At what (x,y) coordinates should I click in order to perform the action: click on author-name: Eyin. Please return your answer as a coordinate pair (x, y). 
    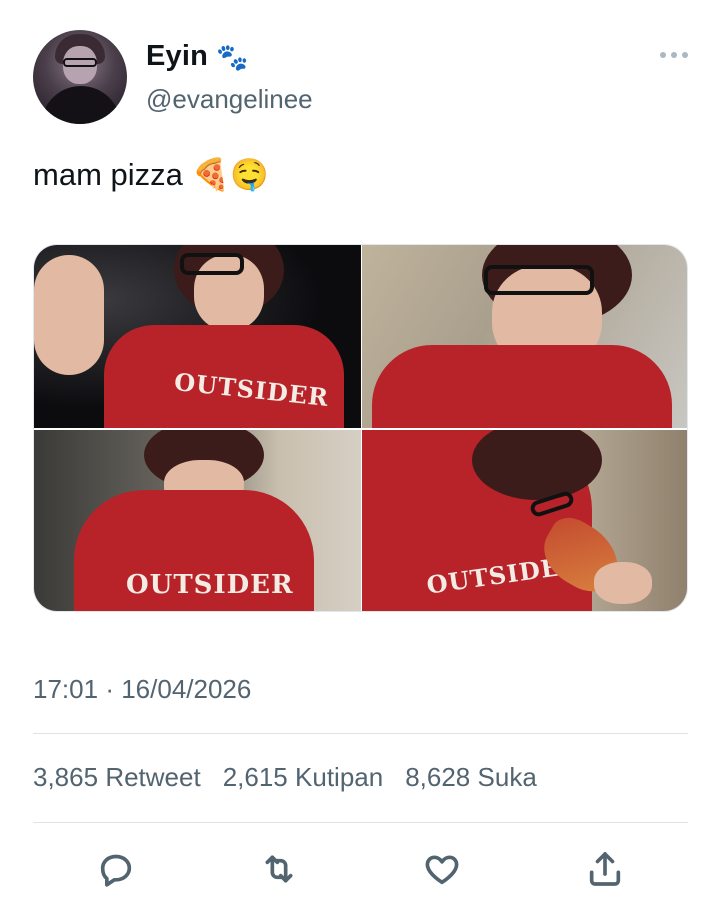
    Looking at the image, I should click on (177, 56).